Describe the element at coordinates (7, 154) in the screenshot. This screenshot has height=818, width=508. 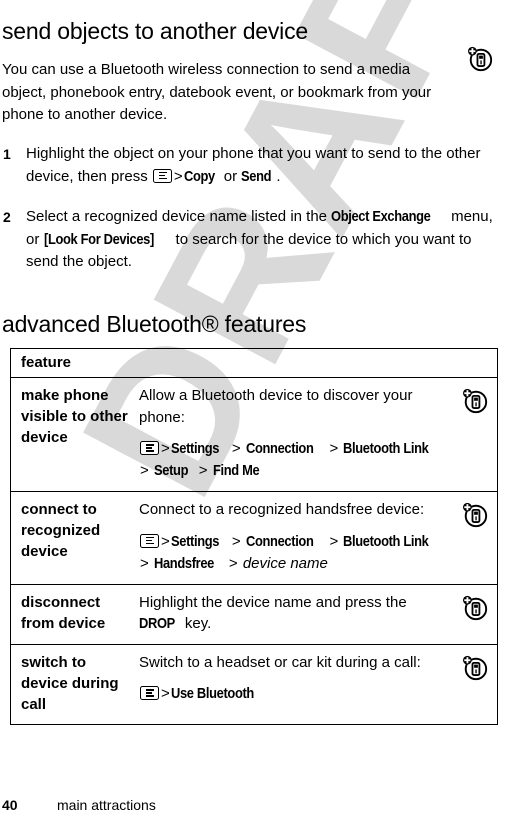
I see `step-number: 1` at that location.